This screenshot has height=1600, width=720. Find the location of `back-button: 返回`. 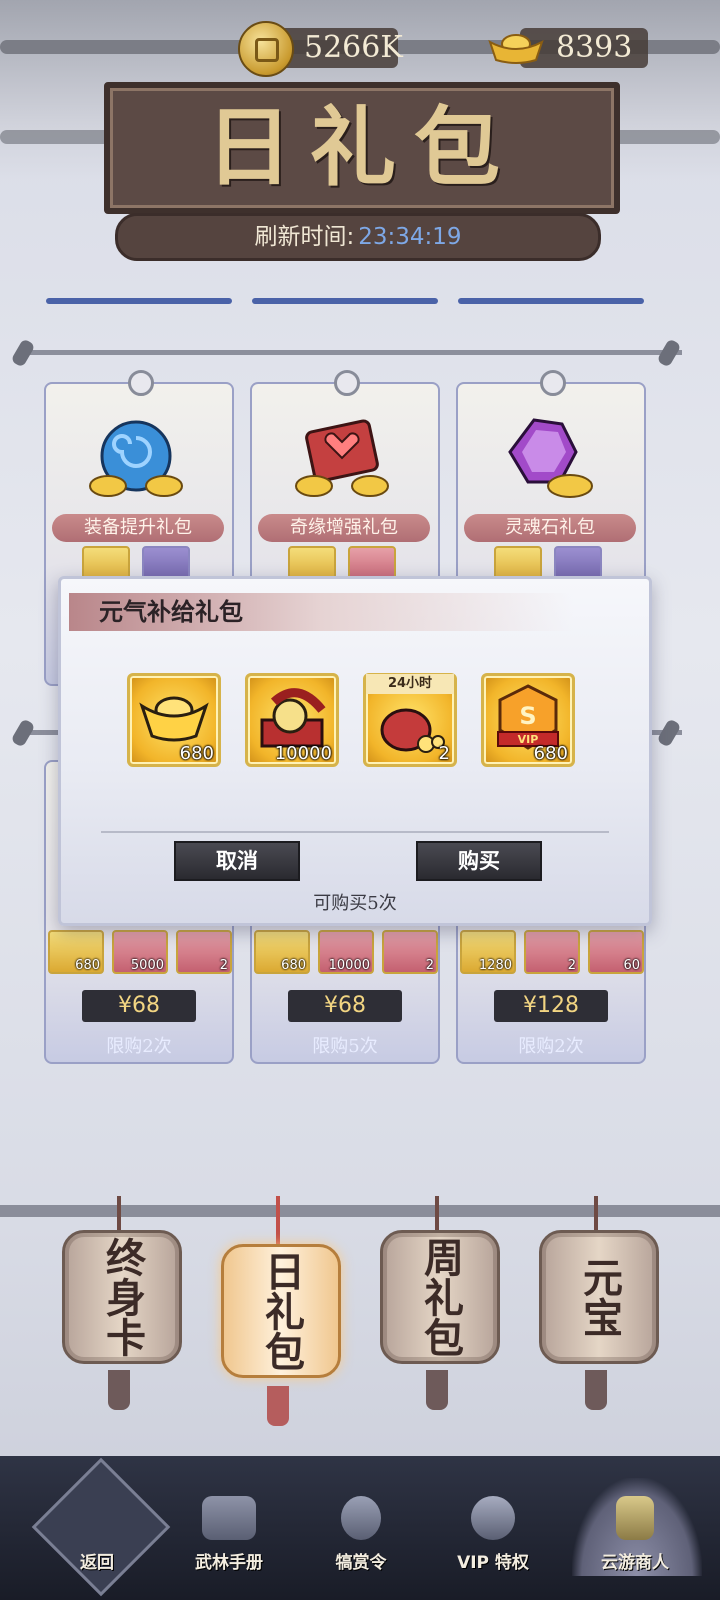

back-button: 返回 is located at coordinates (97, 1541).